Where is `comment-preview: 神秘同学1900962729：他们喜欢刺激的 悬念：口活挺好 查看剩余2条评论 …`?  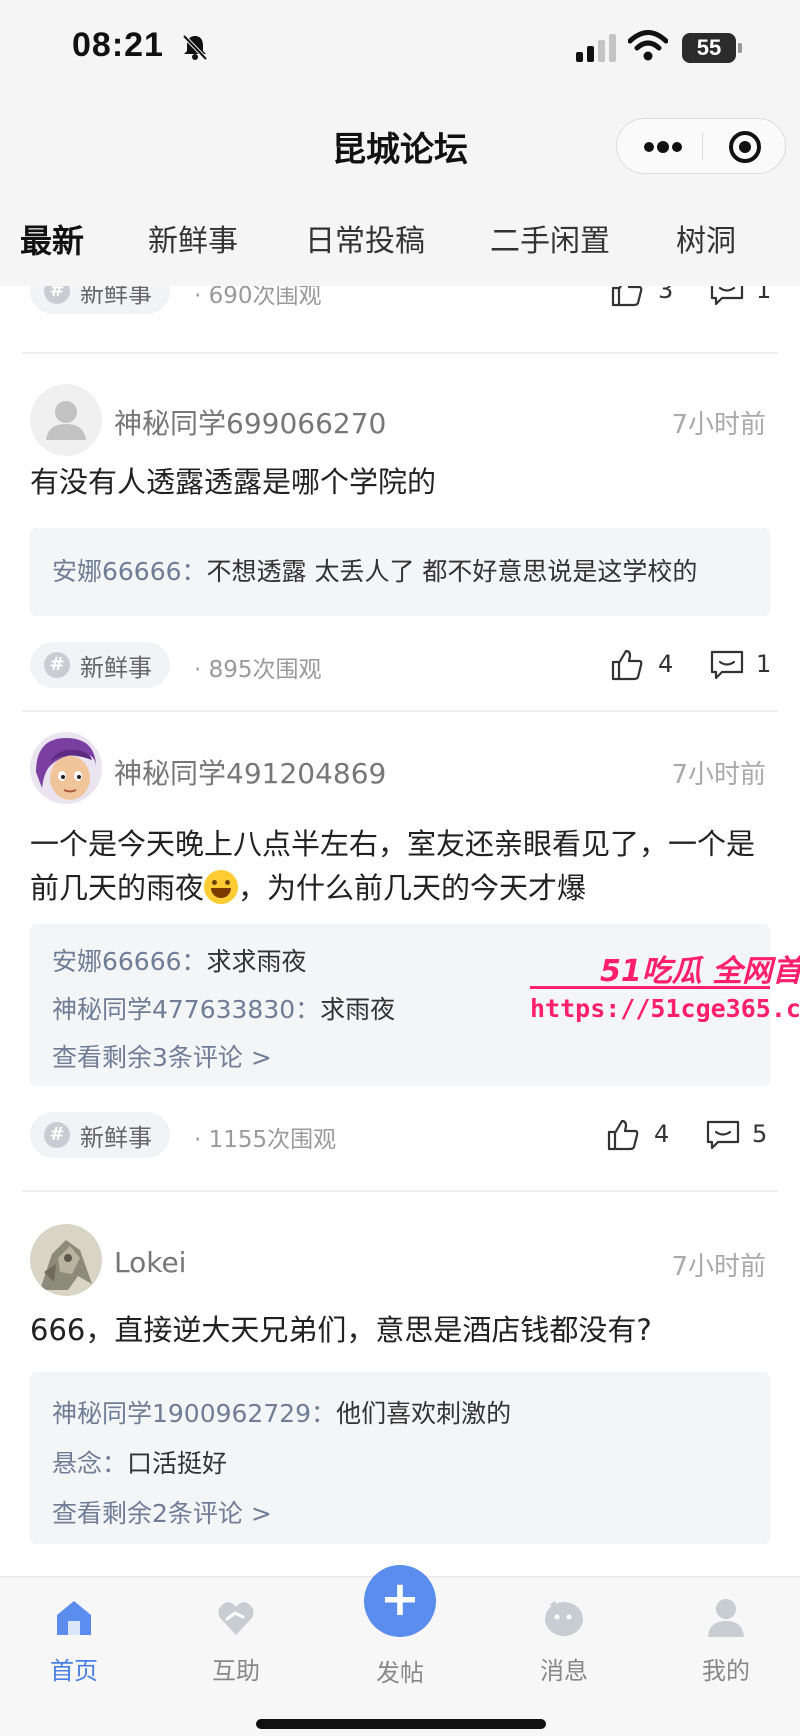
comment-preview: 神秘同学1900962729：他们喜欢刺激的 悬念：口活挺好 查看剩余2条评论 … is located at coordinates (400, 1458).